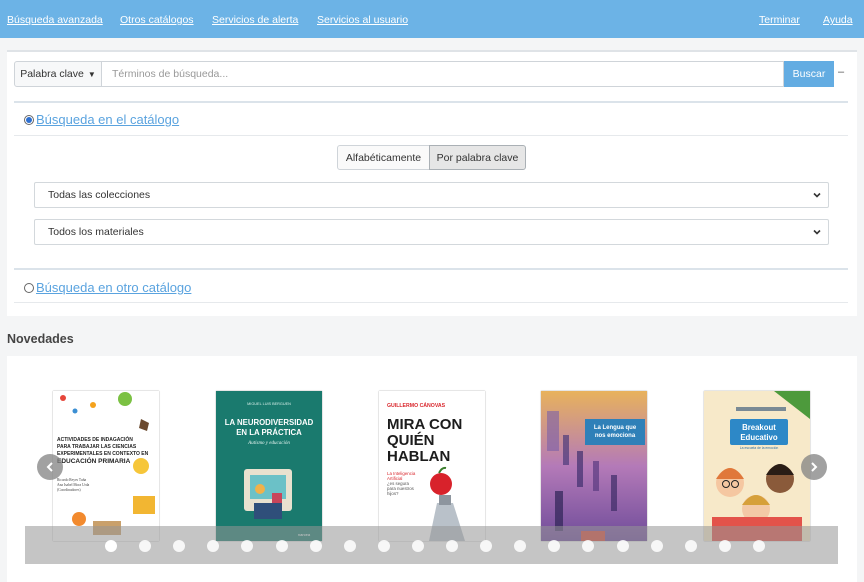 The width and height of the screenshot is (864, 582). What do you see at coordinates (95, 439) in the screenshot?
I see `book1-title-1: ACTIVIDADES DE INDAGACIÓN` at bounding box center [95, 439].